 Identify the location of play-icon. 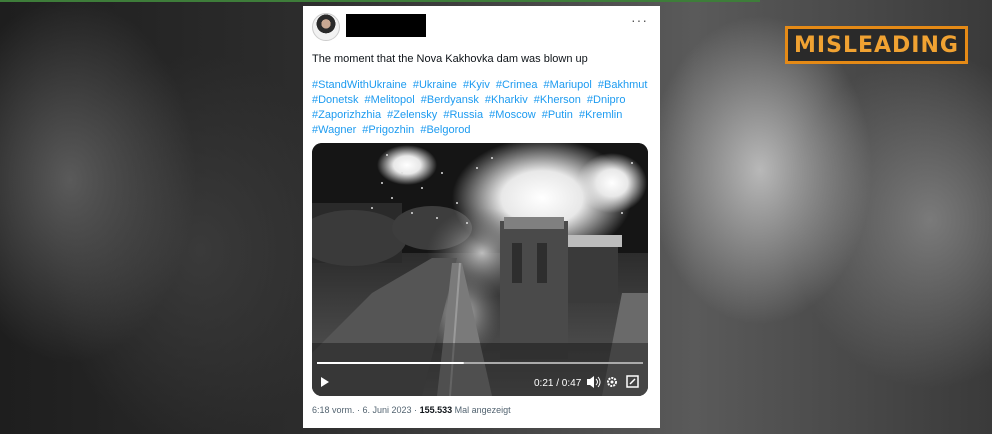
(325, 382).